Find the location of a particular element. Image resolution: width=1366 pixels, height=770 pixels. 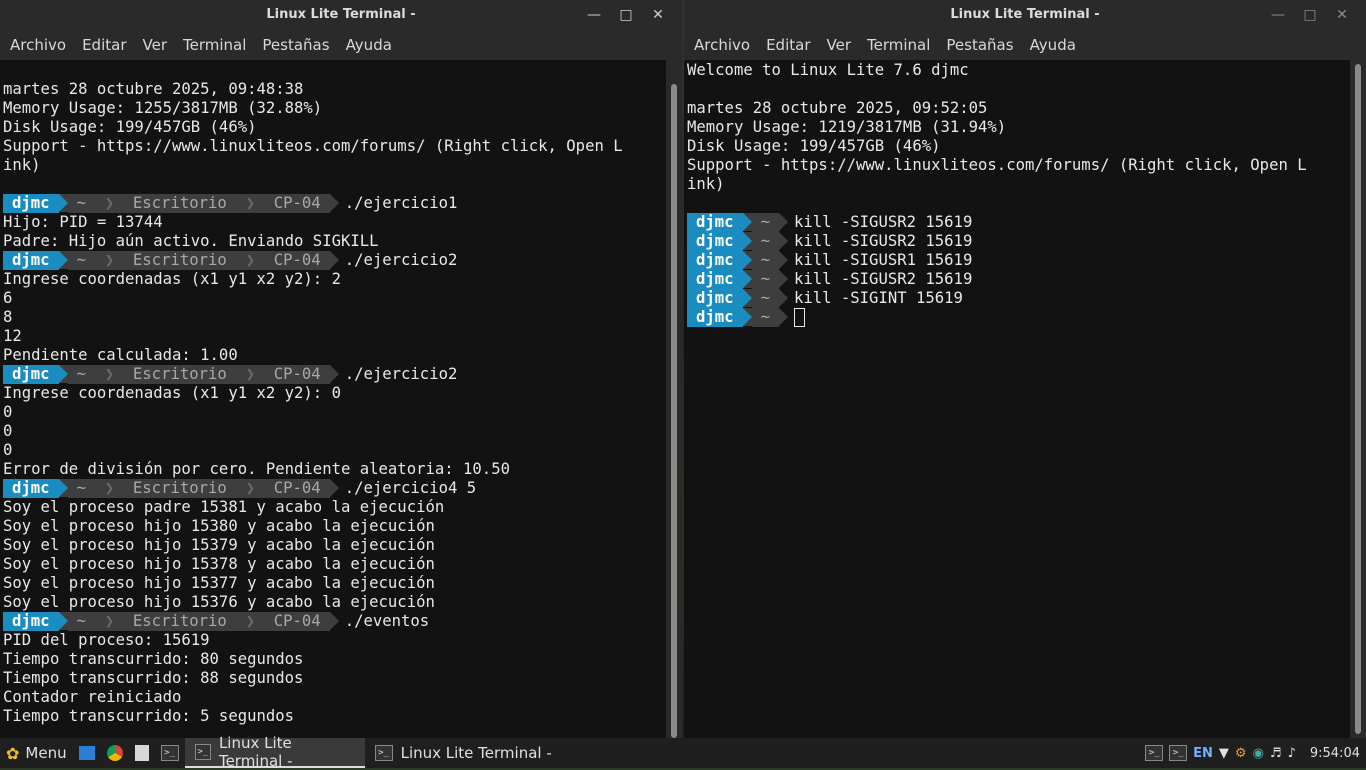

wifi-icon: ▼ is located at coordinates (1224, 753).